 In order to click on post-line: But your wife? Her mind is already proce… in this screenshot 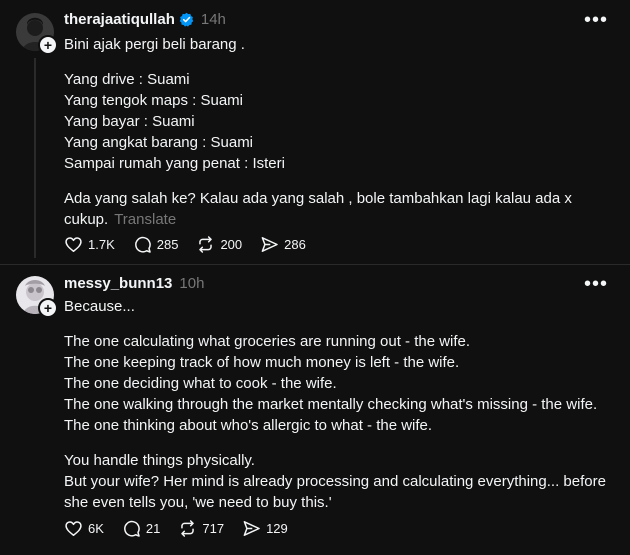, I will do `click(335, 481)`.